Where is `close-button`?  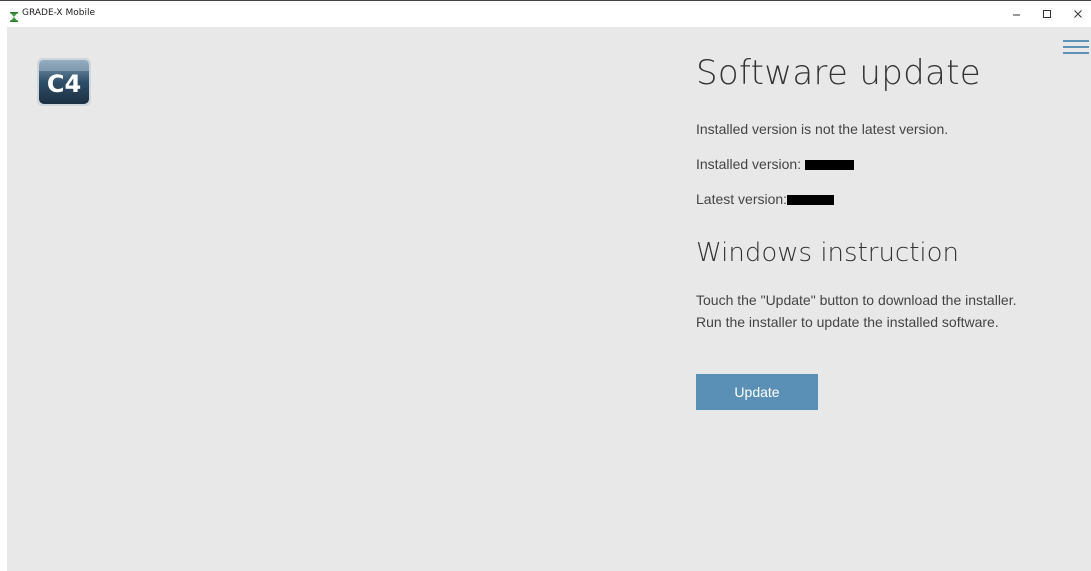 close-button is located at coordinates (1078, 14).